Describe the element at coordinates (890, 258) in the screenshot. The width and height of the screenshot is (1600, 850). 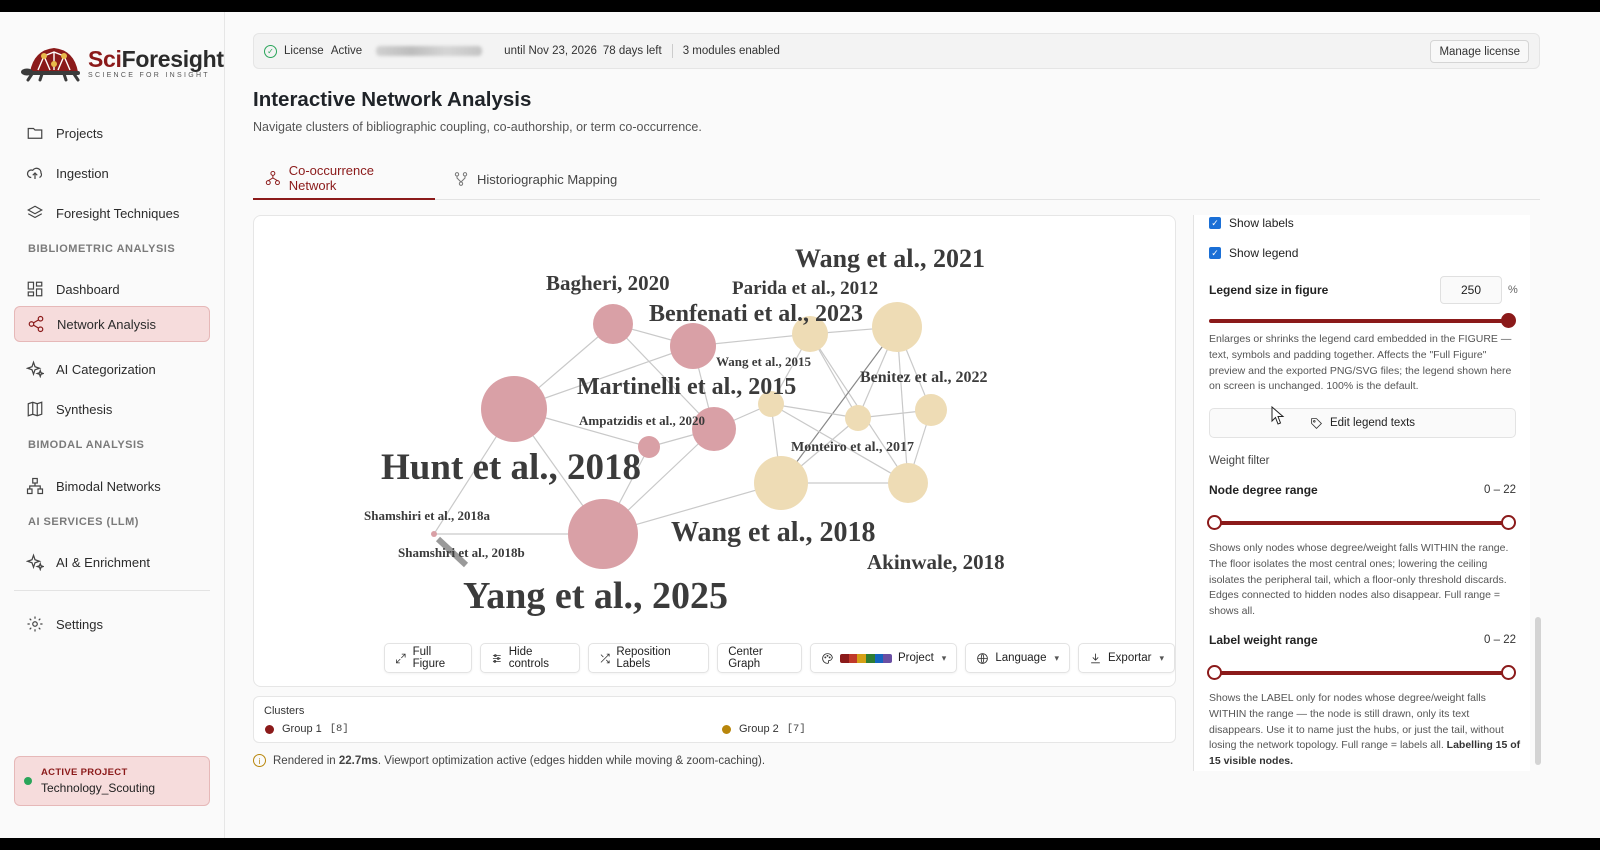
I see `label-wang-2021: Wang et al., 2021` at that location.